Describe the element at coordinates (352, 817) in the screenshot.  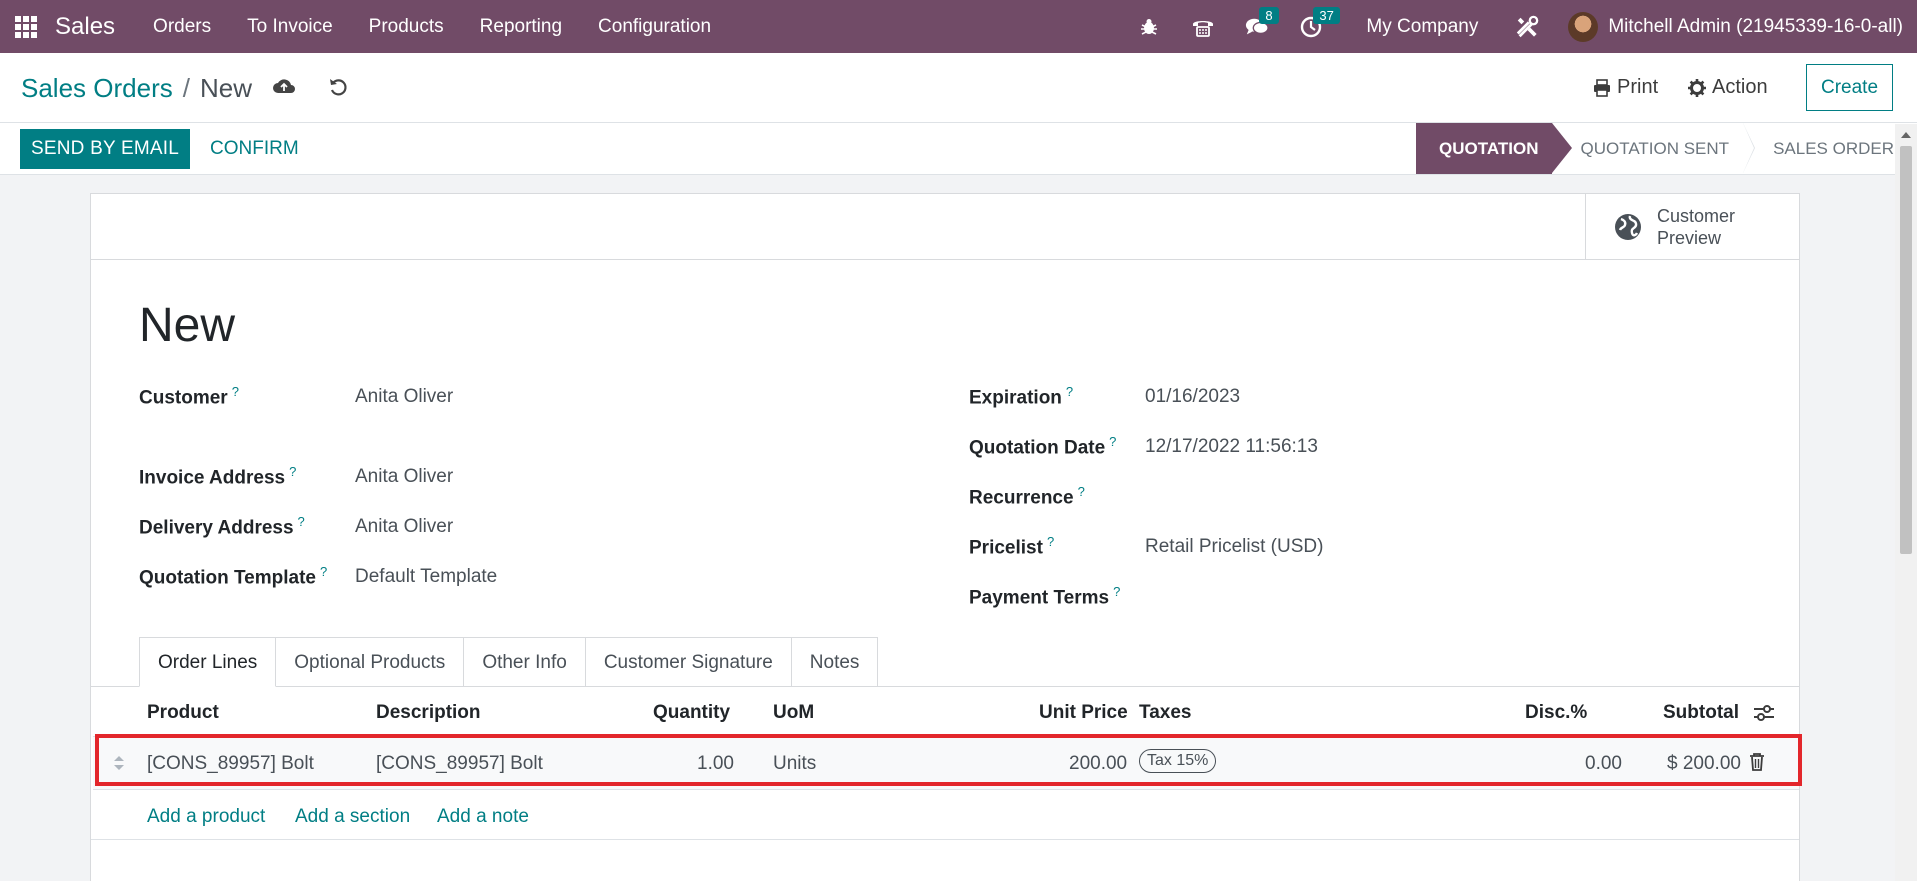
I see `add-section-link: Add a section` at that location.